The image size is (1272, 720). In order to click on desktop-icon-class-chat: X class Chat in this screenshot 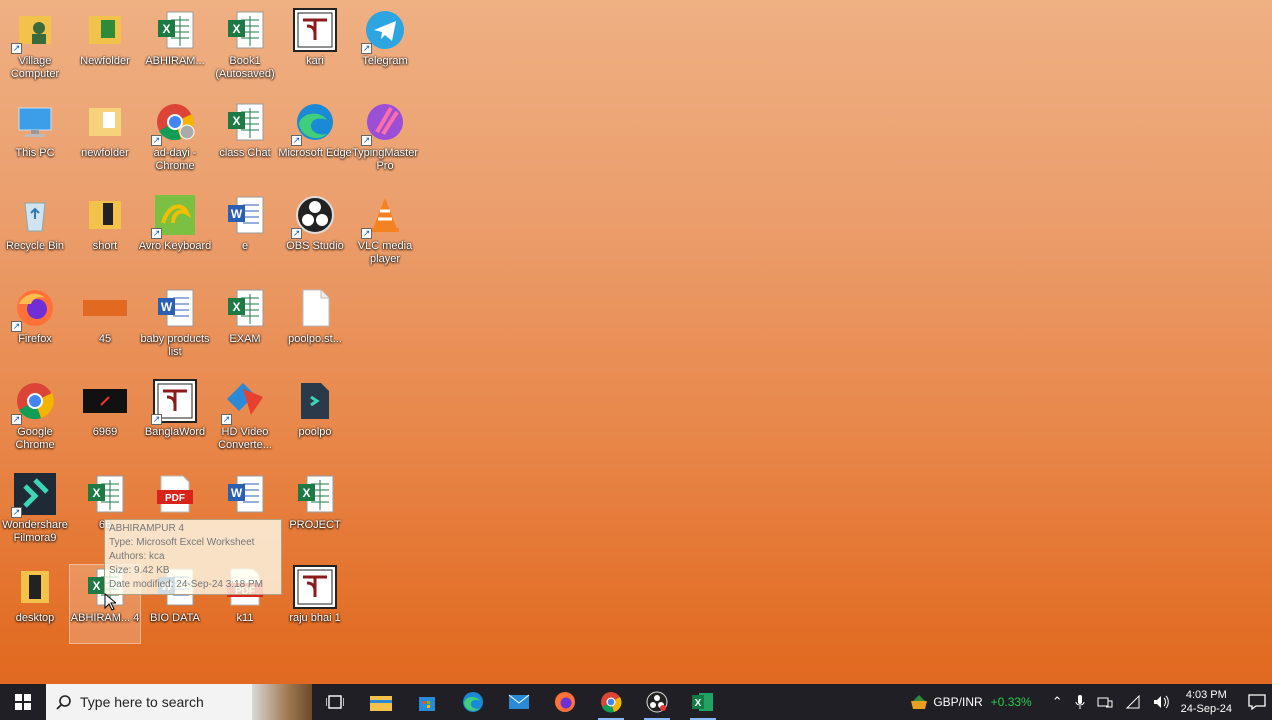, I will do `click(245, 145)`.